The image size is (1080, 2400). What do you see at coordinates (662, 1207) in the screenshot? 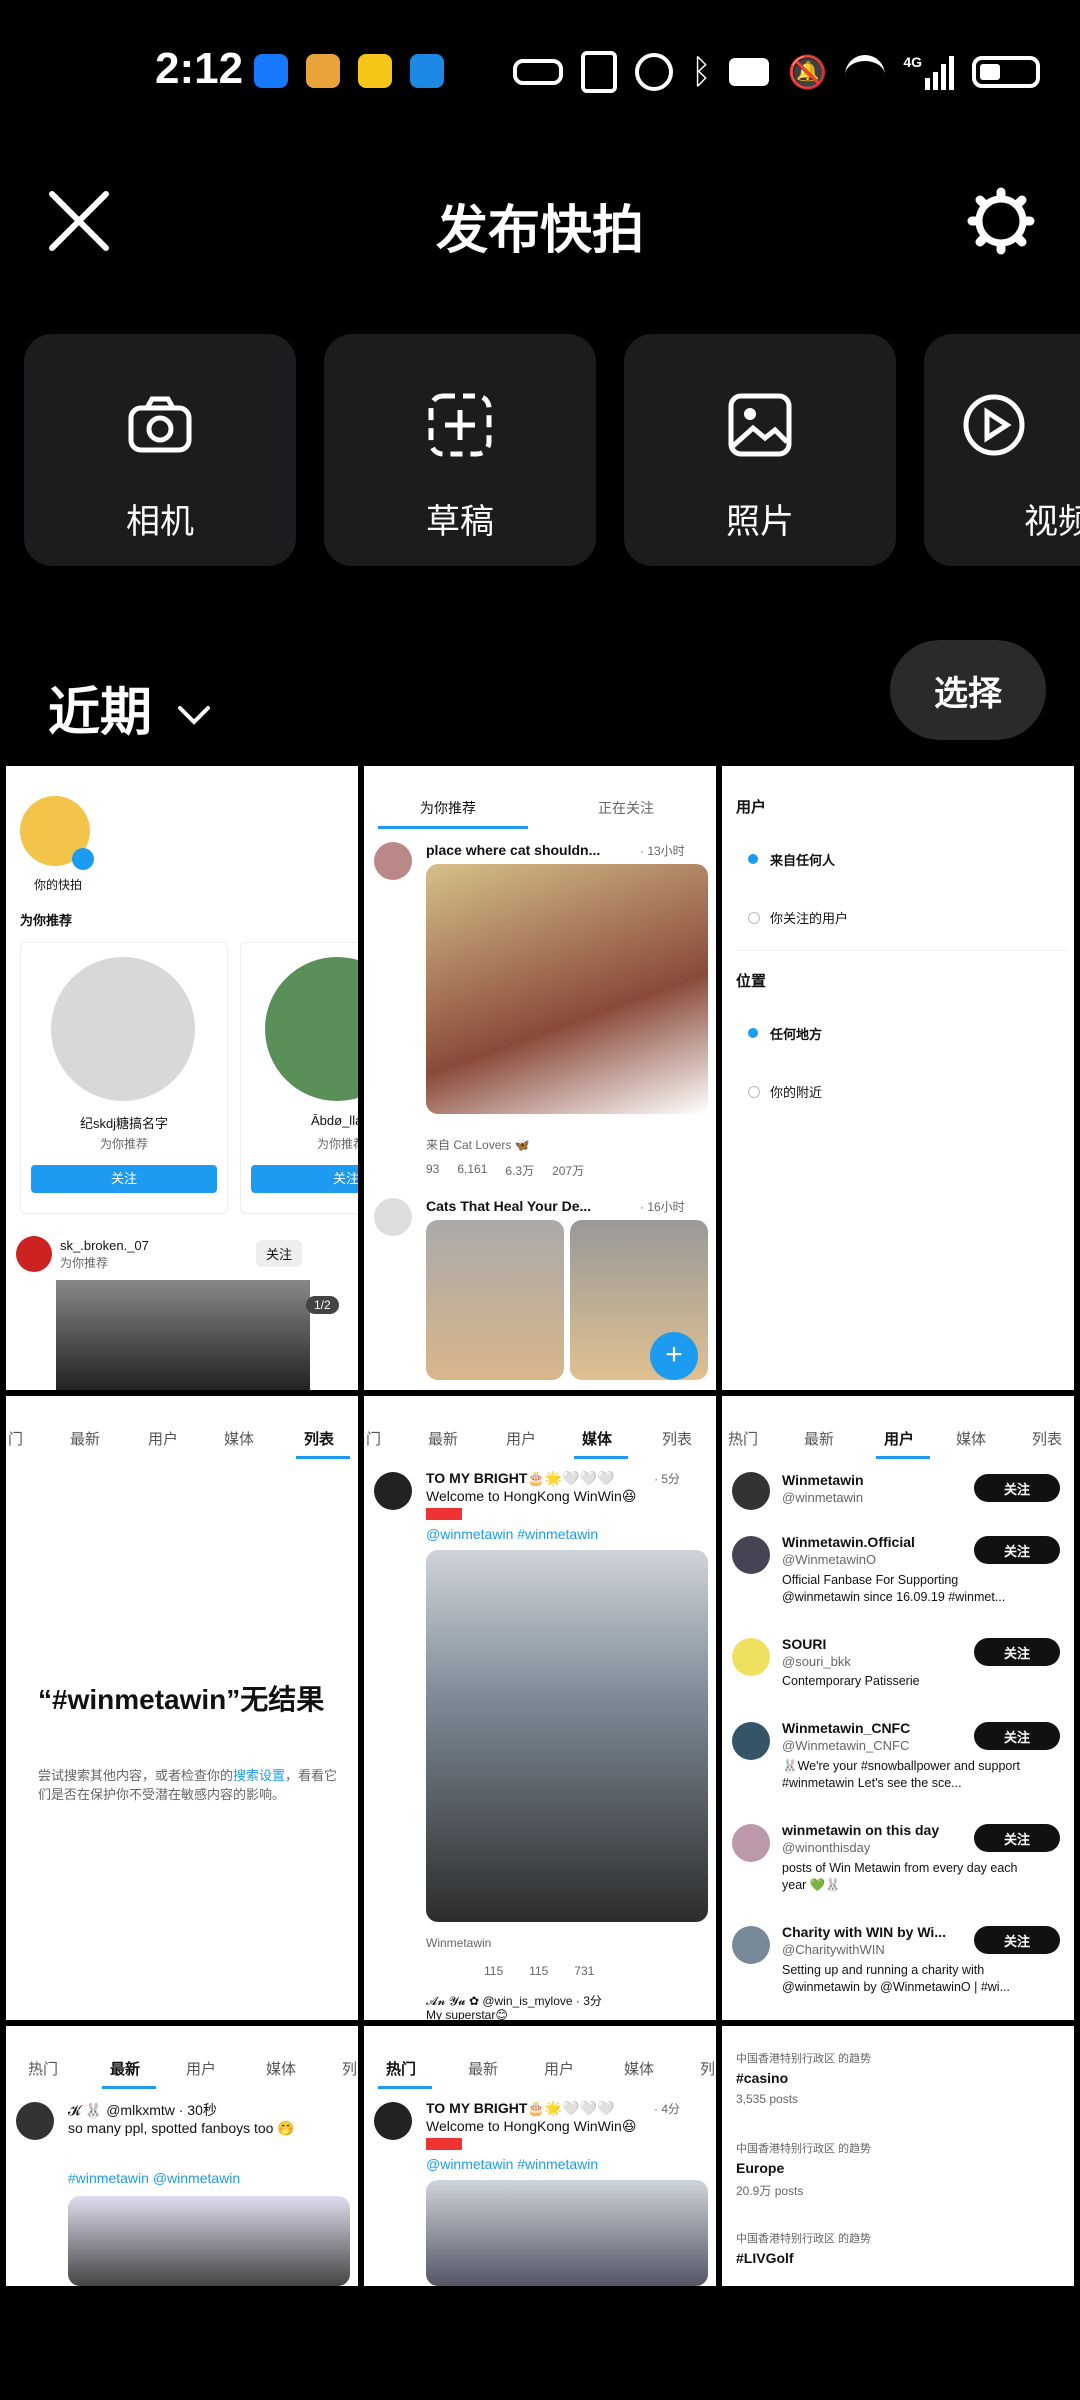
I see `post-time: · 16小时` at bounding box center [662, 1207].